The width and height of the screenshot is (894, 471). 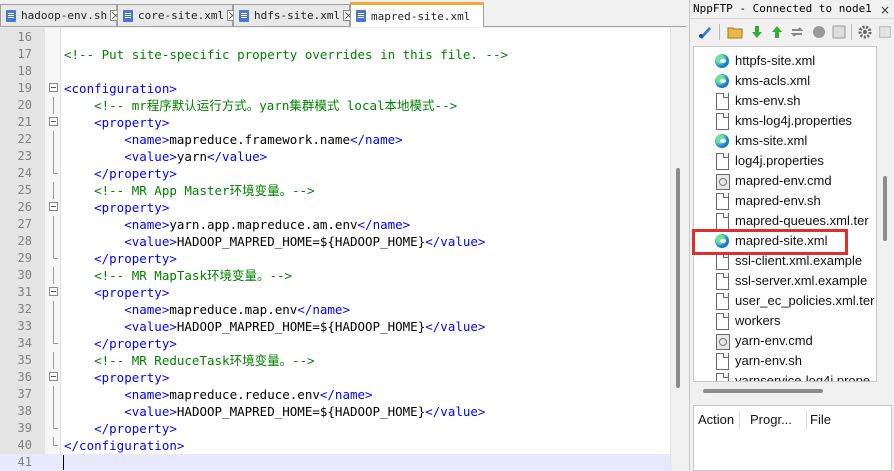 What do you see at coordinates (763, 341) in the screenshot?
I see `file-list-item: yarn-env.cmd` at bounding box center [763, 341].